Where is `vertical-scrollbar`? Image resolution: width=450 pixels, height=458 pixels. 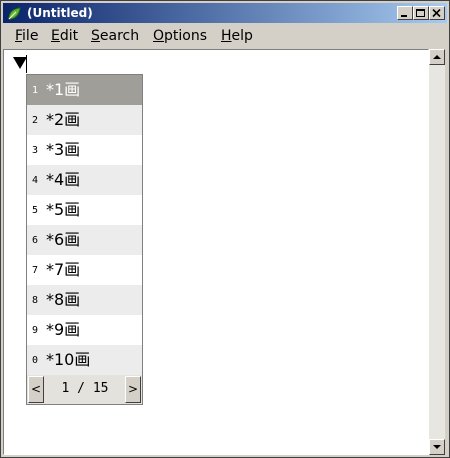
vertical-scrollbar is located at coordinates (437, 252).